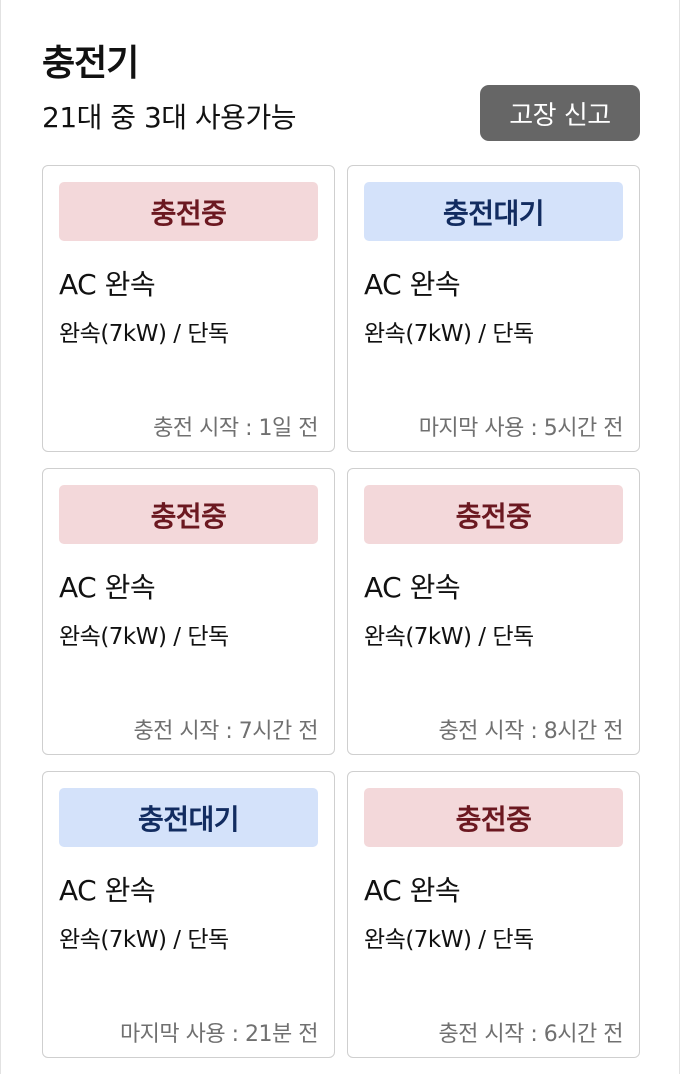 Image resolution: width=680 pixels, height=1074 pixels. What do you see at coordinates (493, 308) in the screenshot?
I see `charger-card: 충전대기 AC 완속 완속(7kW) / 단독 마지막 사용 : 5시간 전` at bounding box center [493, 308].